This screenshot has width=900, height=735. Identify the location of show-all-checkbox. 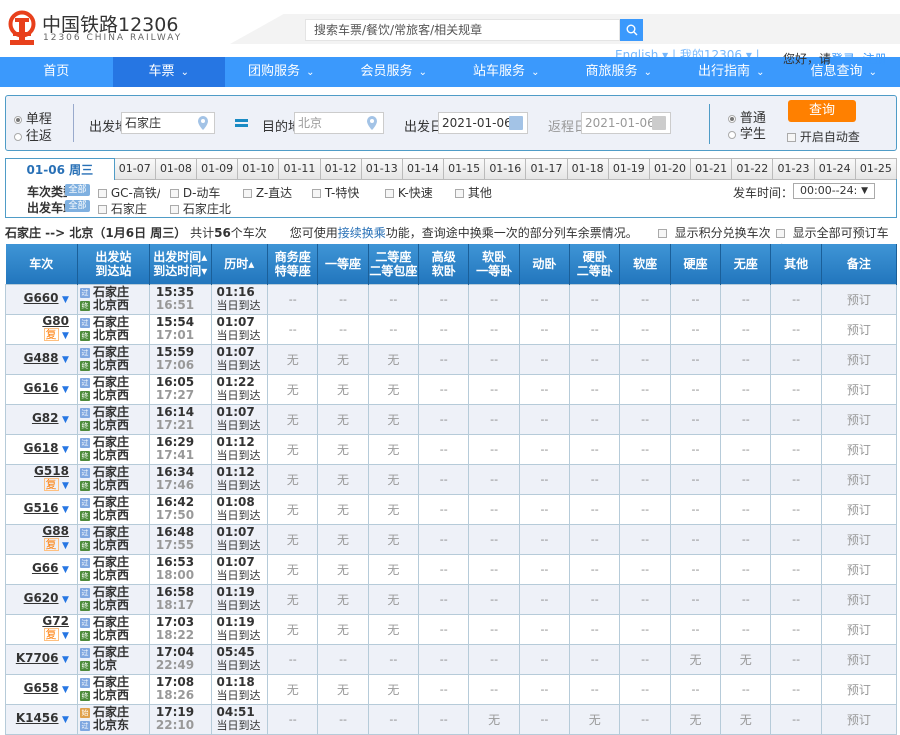
(780, 233).